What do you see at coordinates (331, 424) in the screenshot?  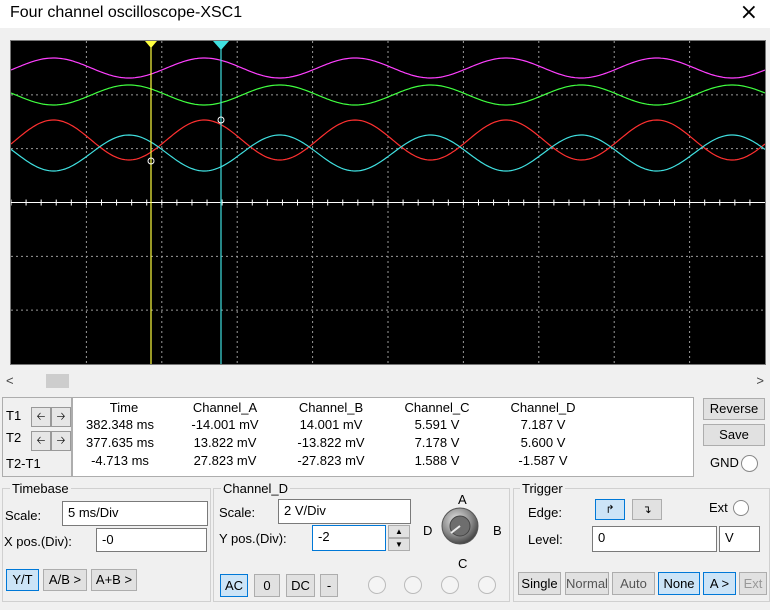 I see `t1-channel-b: 14.001 mV` at bounding box center [331, 424].